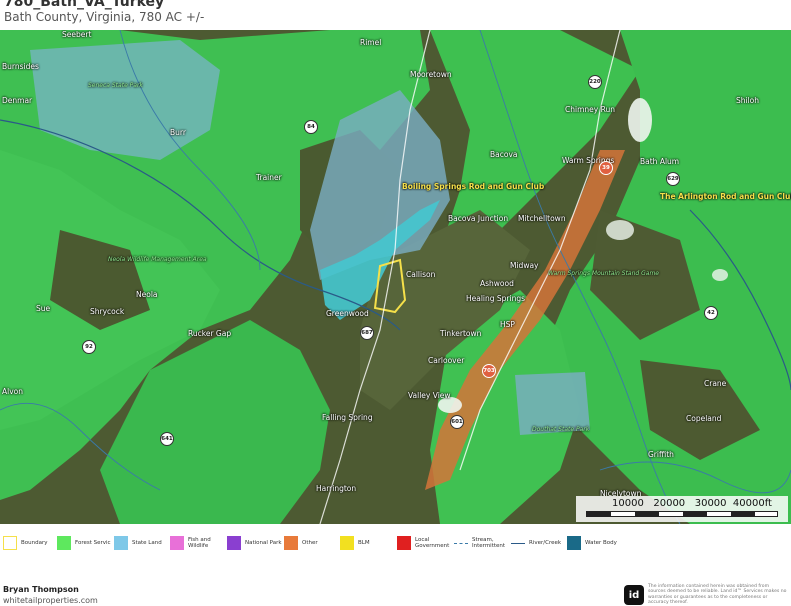 This screenshot has height=606, width=791. I want to click on forest-swatch, so click(64, 543).